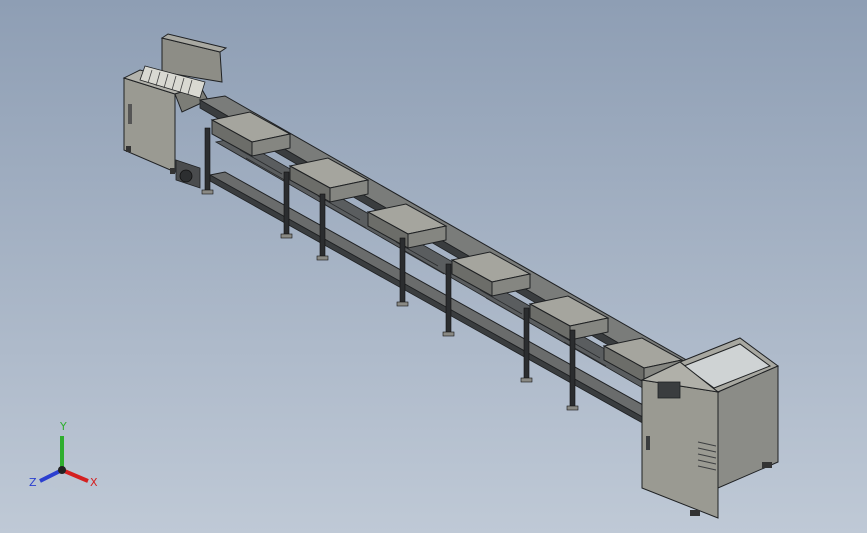  Describe the element at coordinates (63, 426) in the screenshot. I see `y-axis-label: Y` at that location.